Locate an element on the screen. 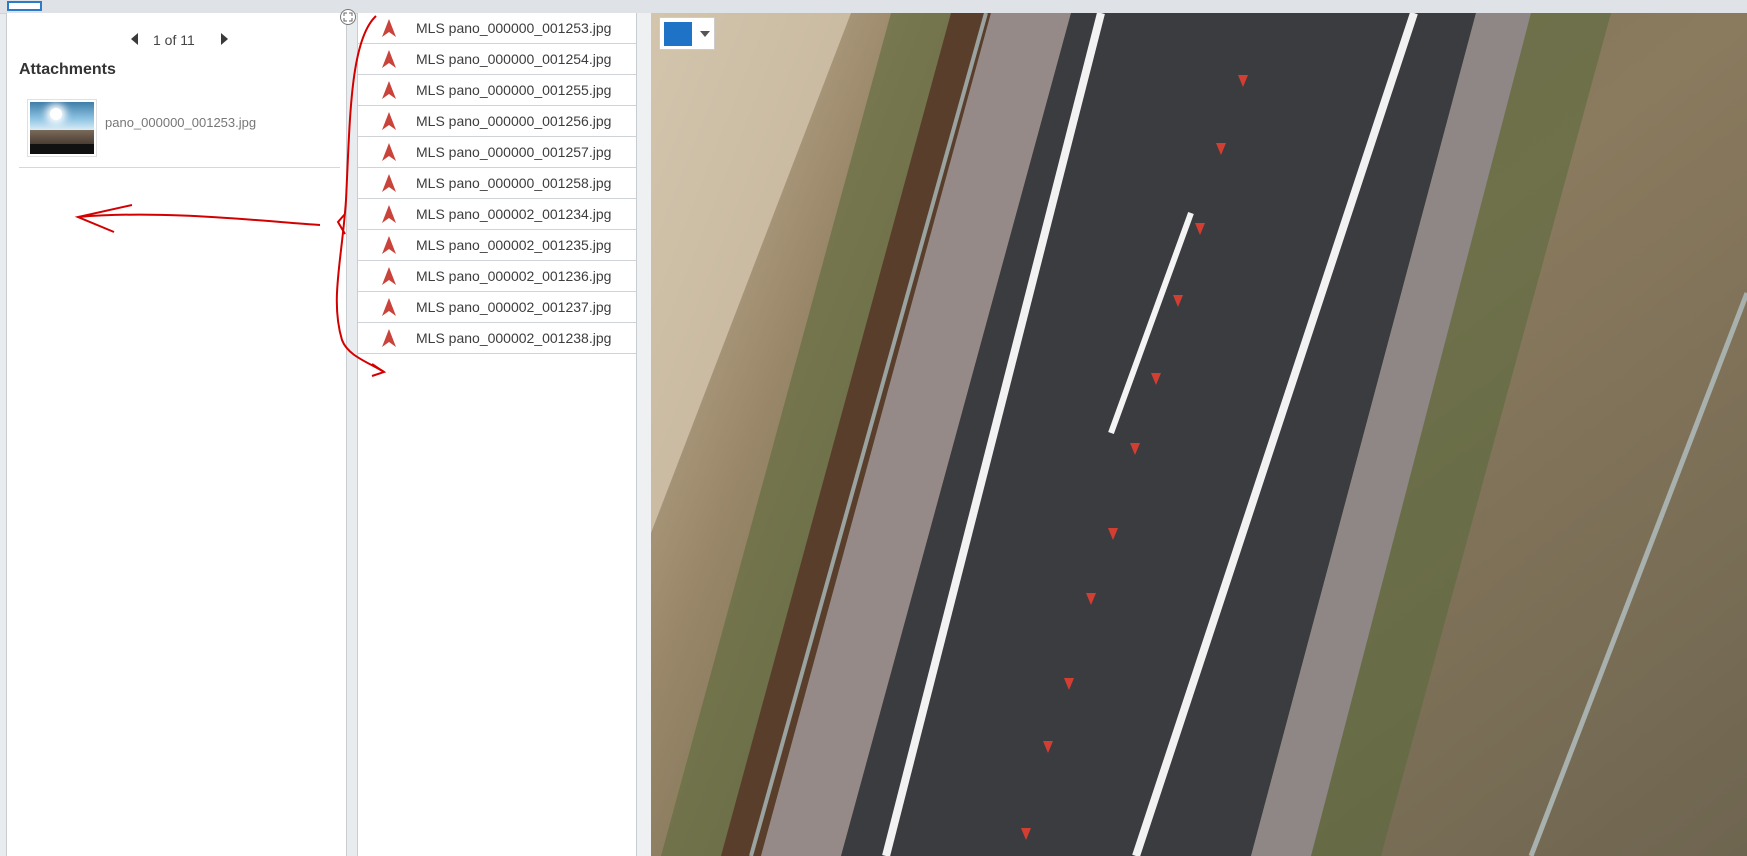 The width and height of the screenshot is (1747, 856). feature-list-item: MLS pano_000002_001236.jpg is located at coordinates (497, 276).